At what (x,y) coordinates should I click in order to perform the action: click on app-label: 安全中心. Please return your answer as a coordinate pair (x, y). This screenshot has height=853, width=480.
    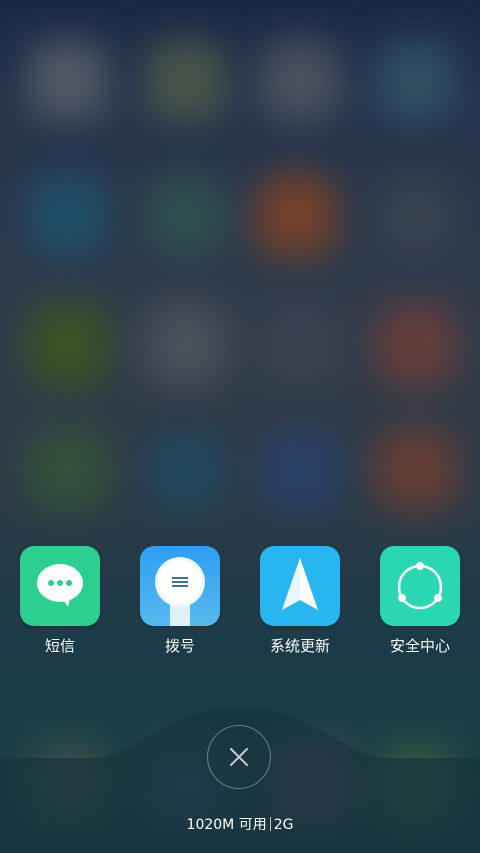
    Looking at the image, I should click on (419, 646).